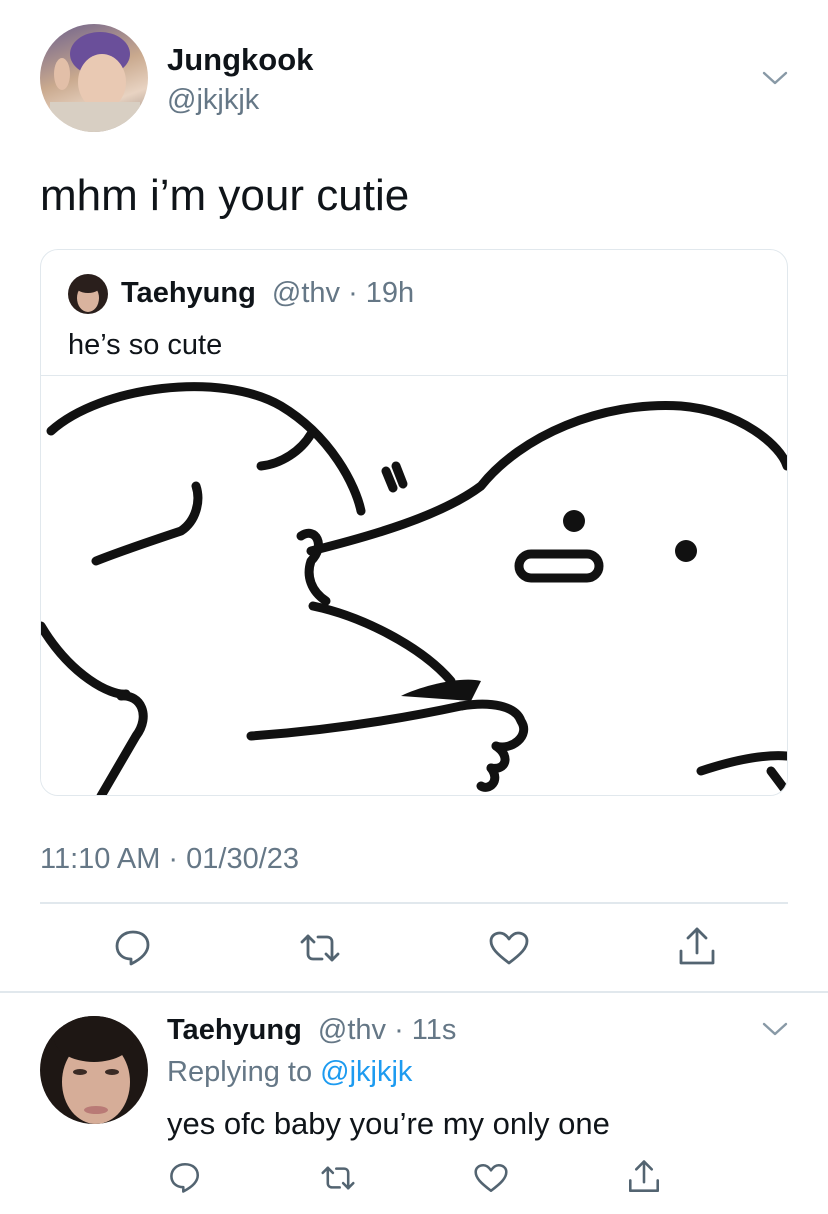 The width and height of the screenshot is (828, 1214). Describe the element at coordinates (169, 859) in the screenshot. I see `tweet-timestamp: 11:10 AM · 01/30/23` at that location.